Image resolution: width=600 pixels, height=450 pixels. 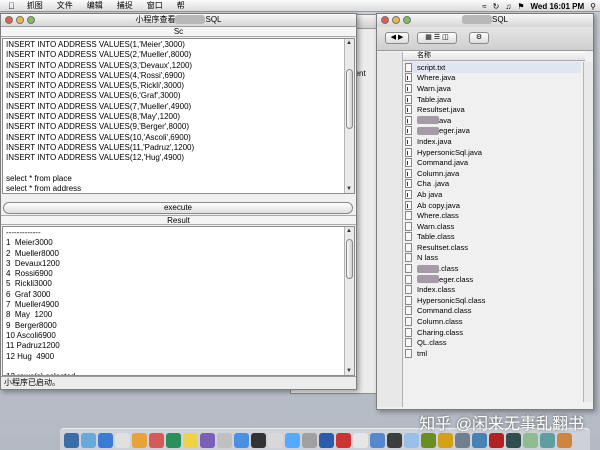 What do you see at coordinates (493, 152) in the screenshot?
I see `file-row: HypersonicSql.java` at bounding box center [493, 152].